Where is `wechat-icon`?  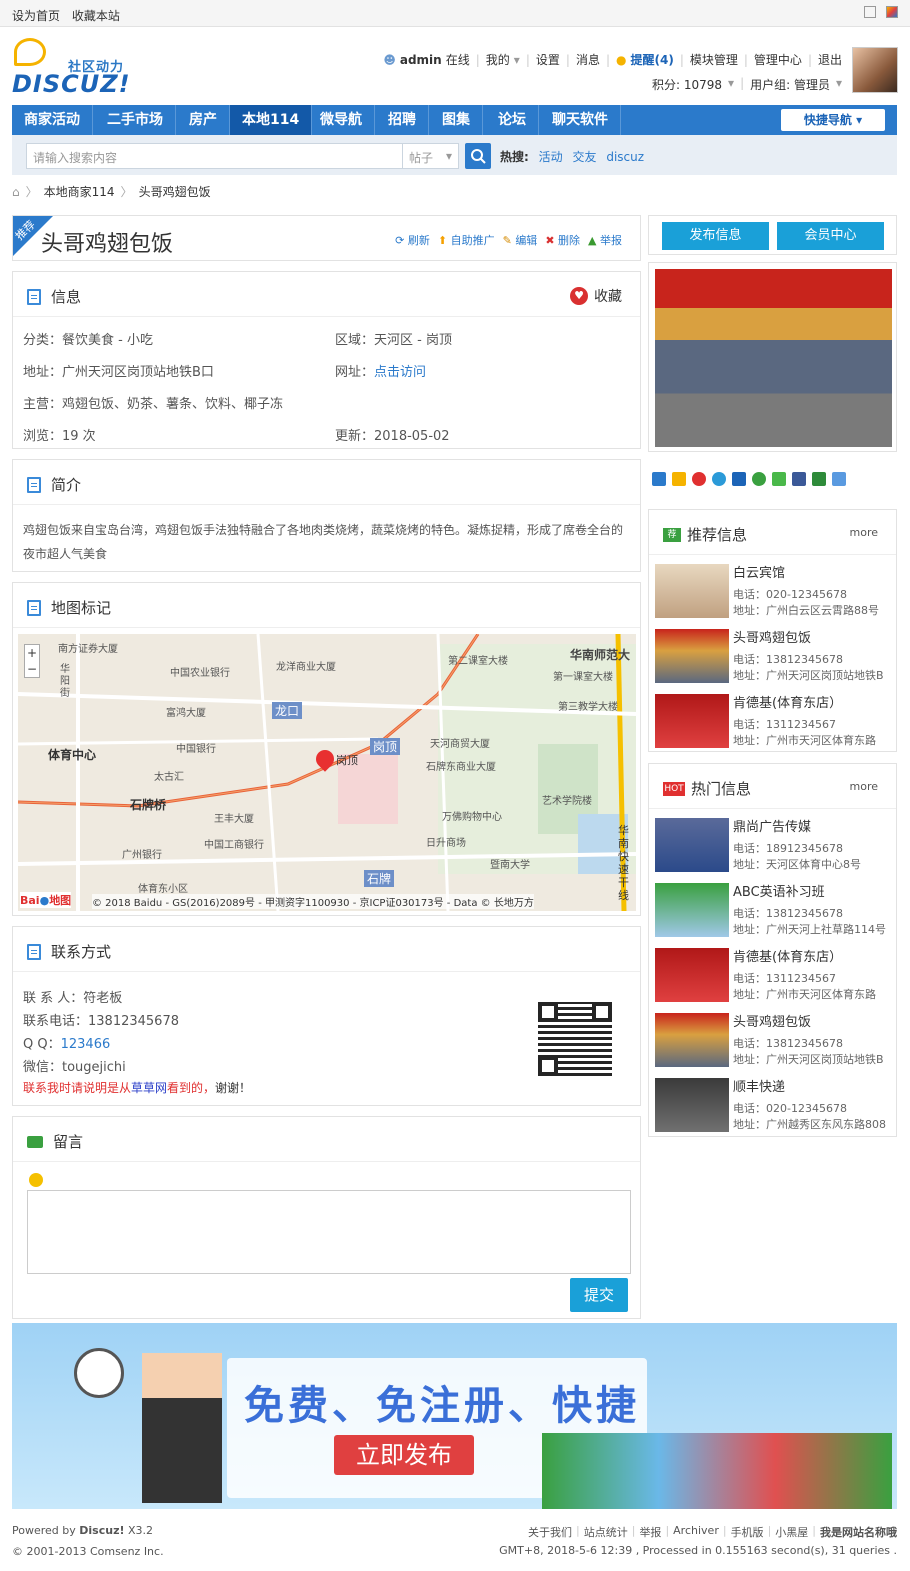
wechat-icon is located at coordinates (779, 479).